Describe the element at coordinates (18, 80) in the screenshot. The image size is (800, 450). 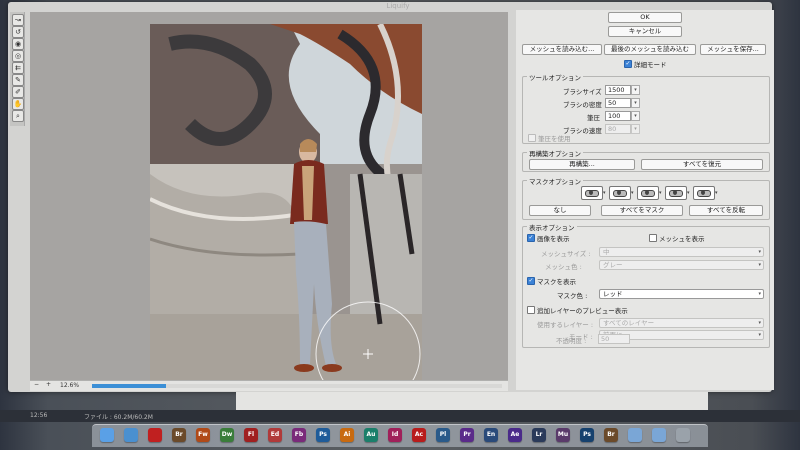
I see `freeze-mask-tool-icon: ✎` at that location.